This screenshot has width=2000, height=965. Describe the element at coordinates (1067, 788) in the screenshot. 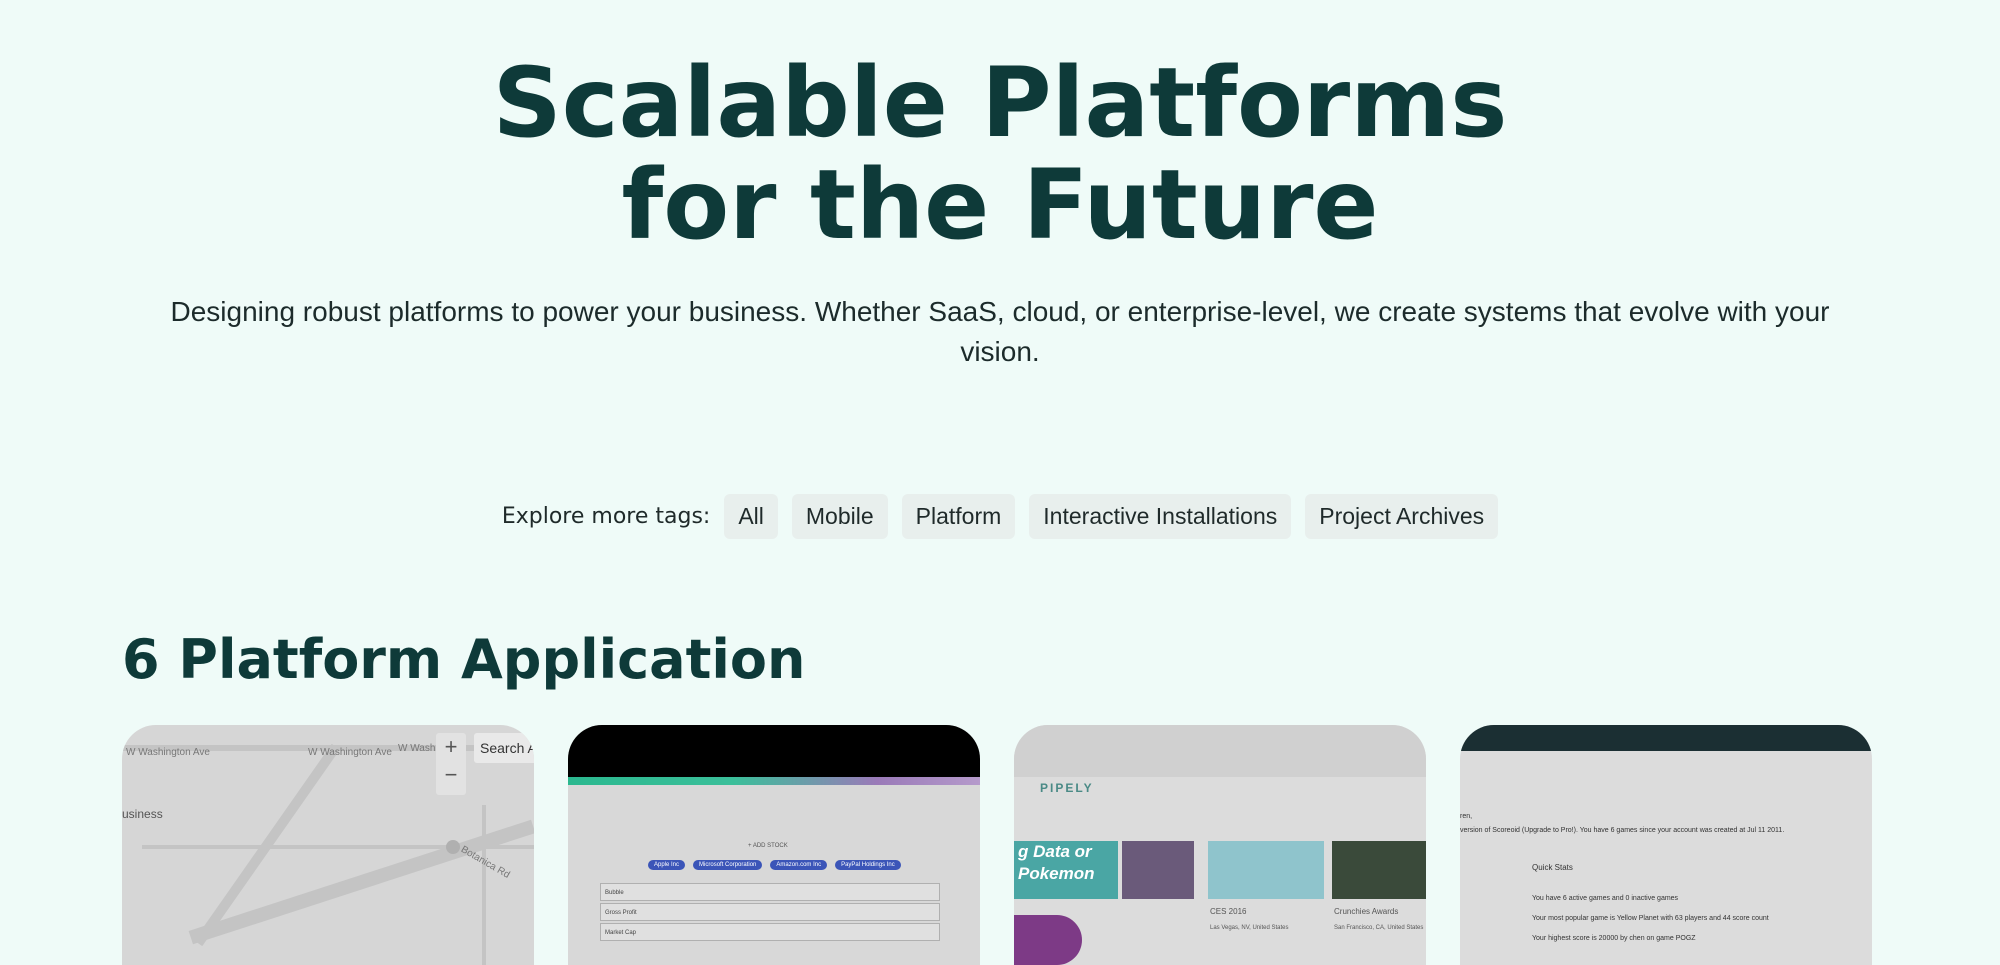

I see `pipely-logo: PIPELY` at that location.